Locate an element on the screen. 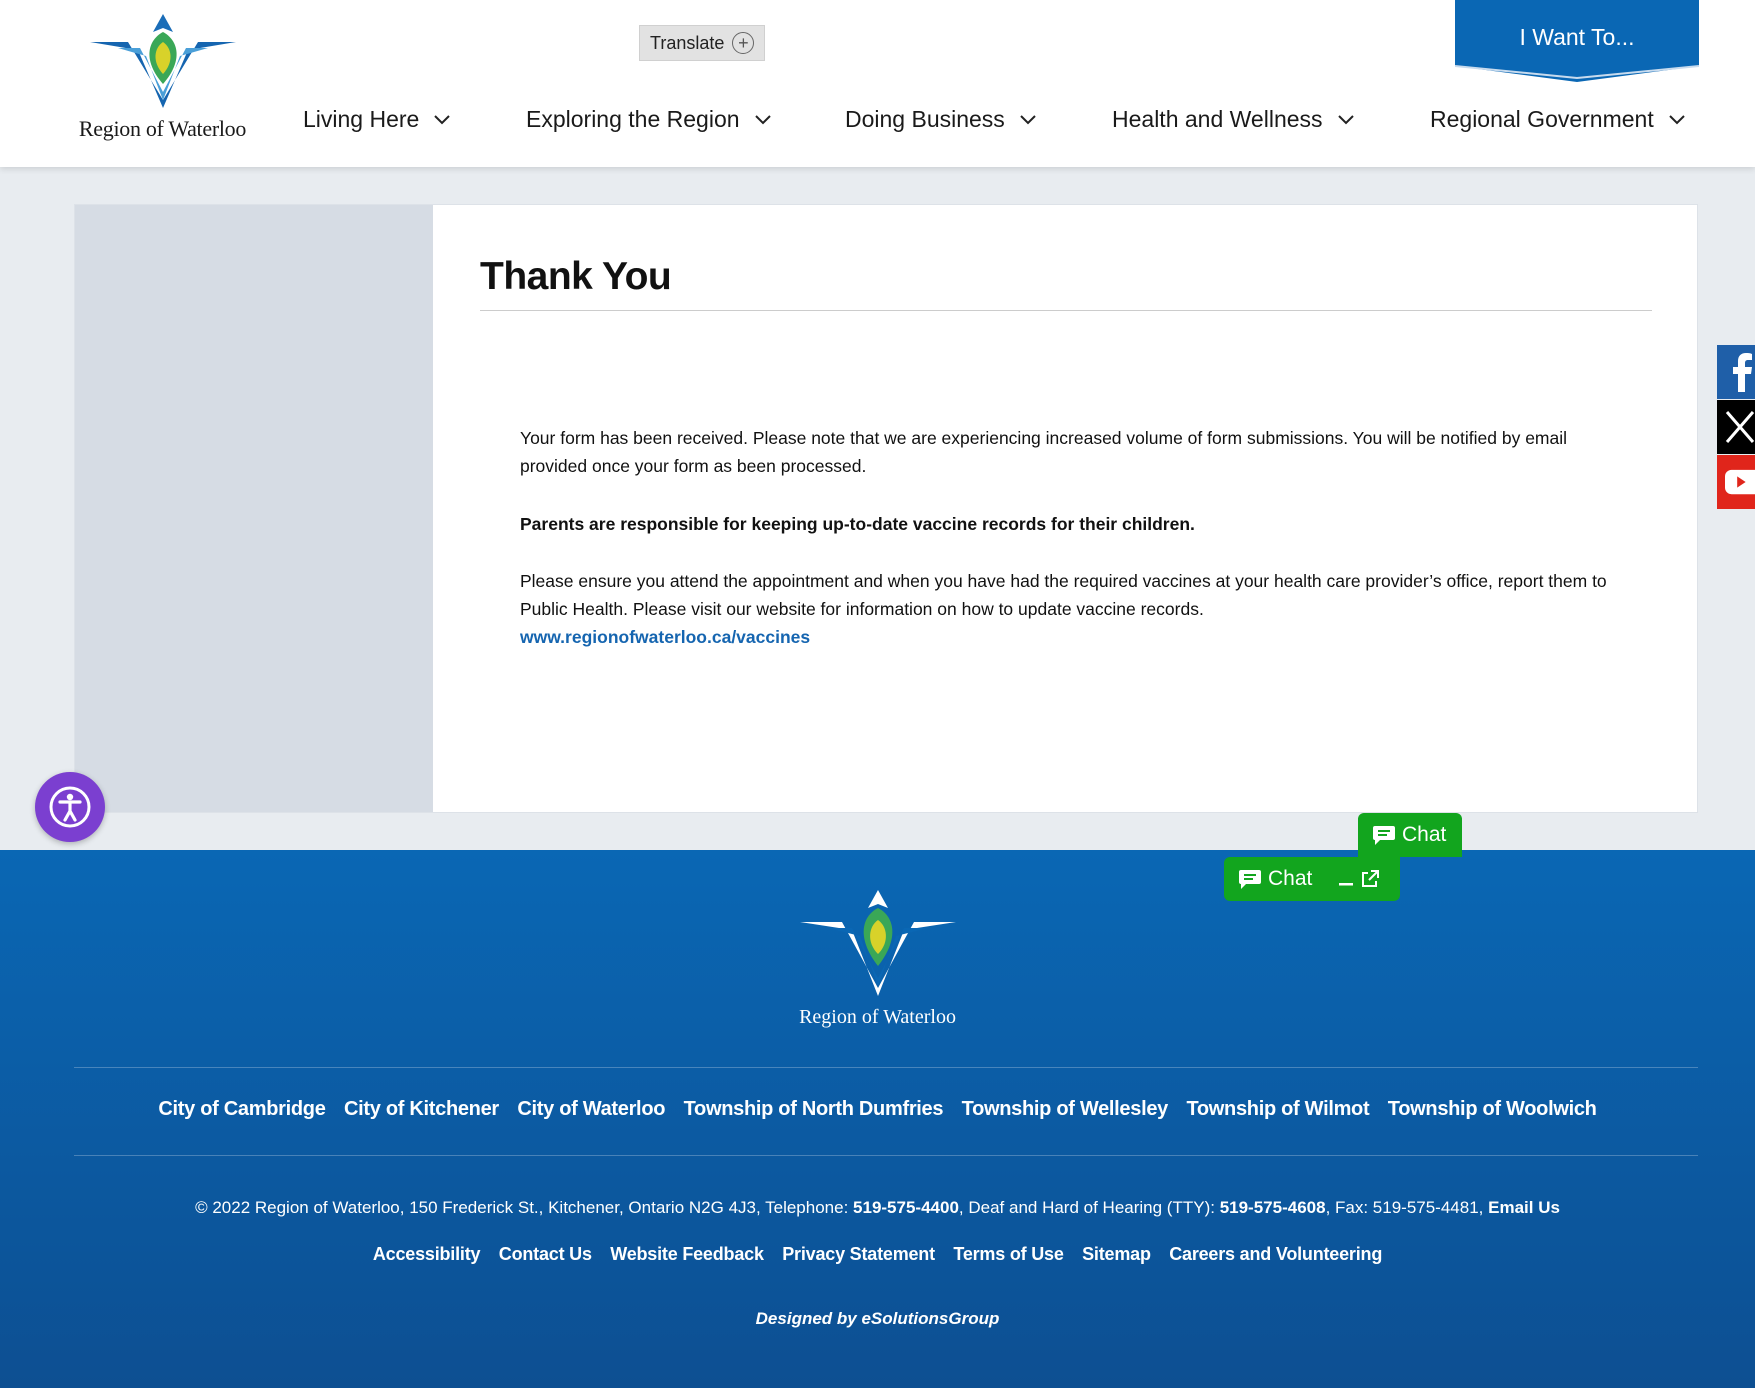 The image size is (1755, 1388). nav-health-and-wellness: Health and Wellness is located at coordinates (1233, 119).